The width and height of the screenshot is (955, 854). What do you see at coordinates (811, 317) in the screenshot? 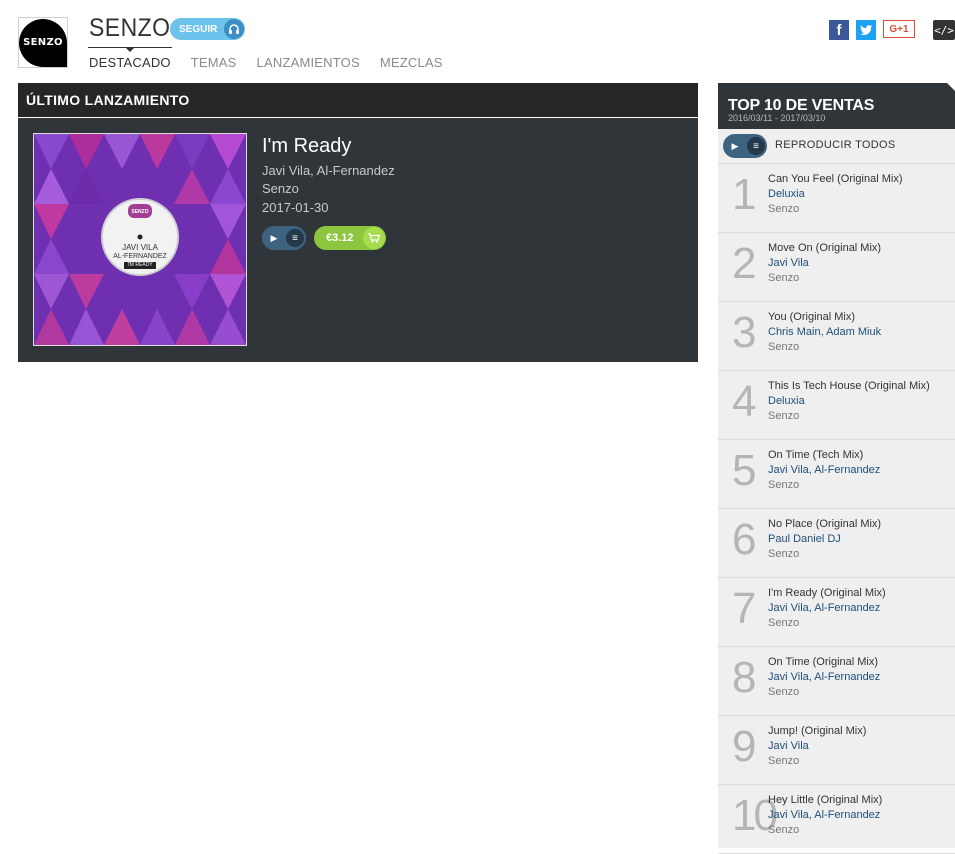
I see `track-title: You (Original Mix)` at bounding box center [811, 317].